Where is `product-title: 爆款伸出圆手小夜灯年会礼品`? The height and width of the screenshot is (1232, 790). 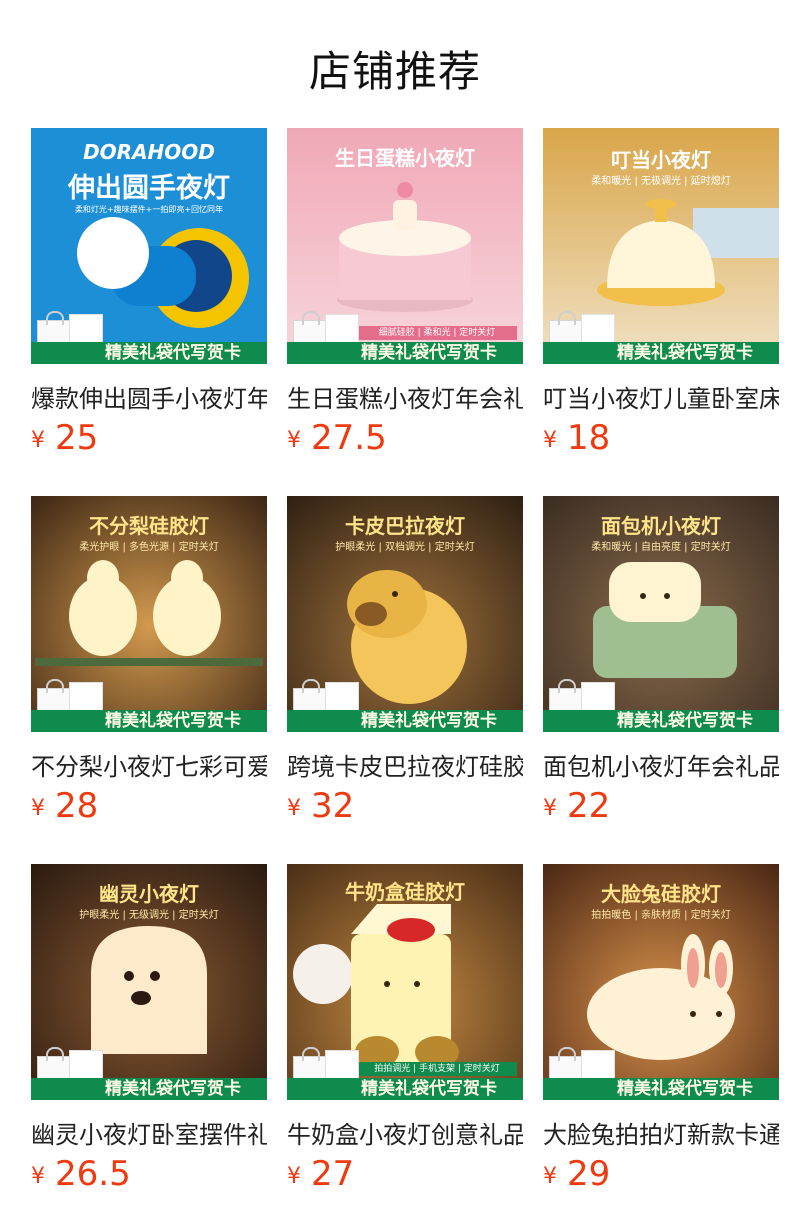
product-title: 爆款伸出圆手小夜灯年会礼品 is located at coordinates (149, 395).